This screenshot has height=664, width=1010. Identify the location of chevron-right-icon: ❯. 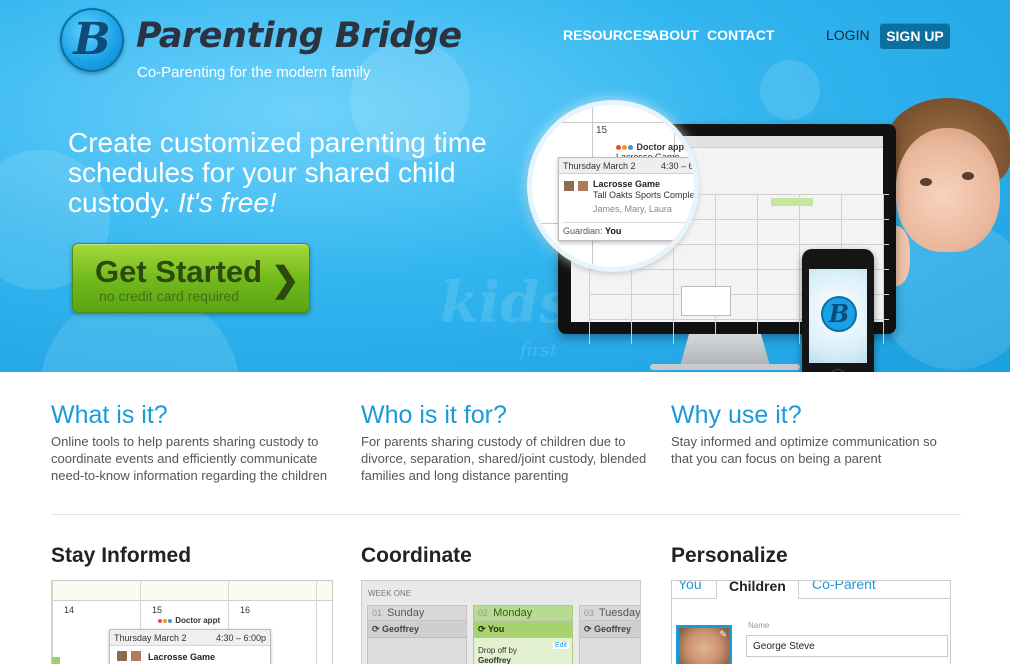
(285, 280).